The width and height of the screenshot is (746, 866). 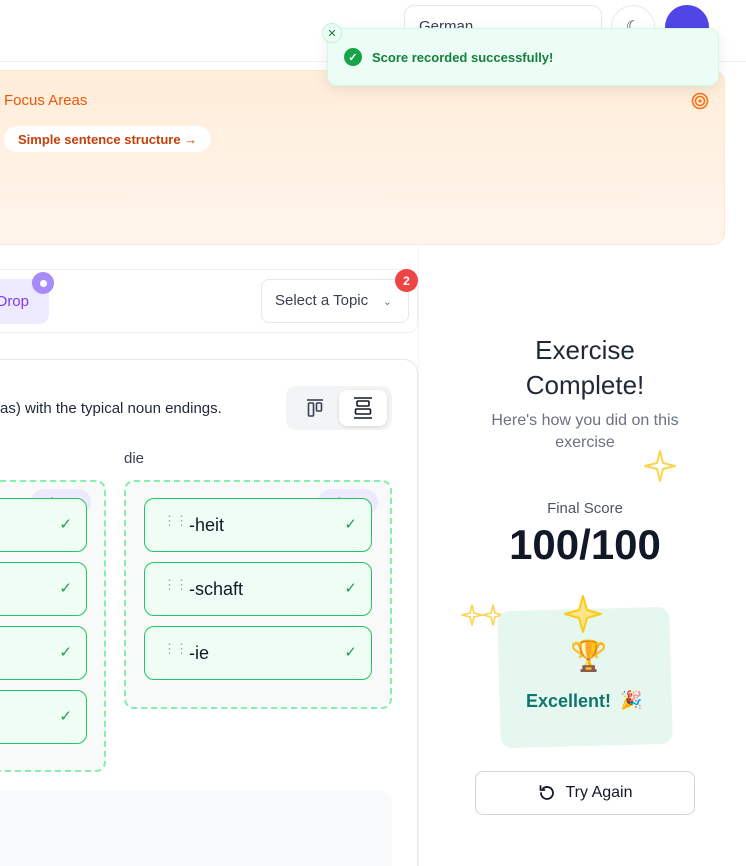 I want to click on results-title: Exercise Complete!, so click(x=585, y=367).